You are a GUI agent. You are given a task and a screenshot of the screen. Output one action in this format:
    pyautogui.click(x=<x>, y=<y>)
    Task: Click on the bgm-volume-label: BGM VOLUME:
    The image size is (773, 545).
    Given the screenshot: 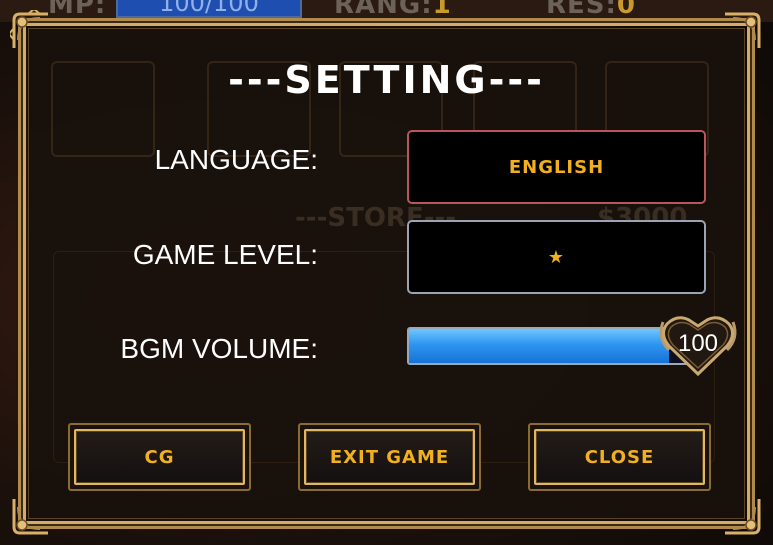 What is the action you would take?
    pyautogui.click(x=219, y=348)
    